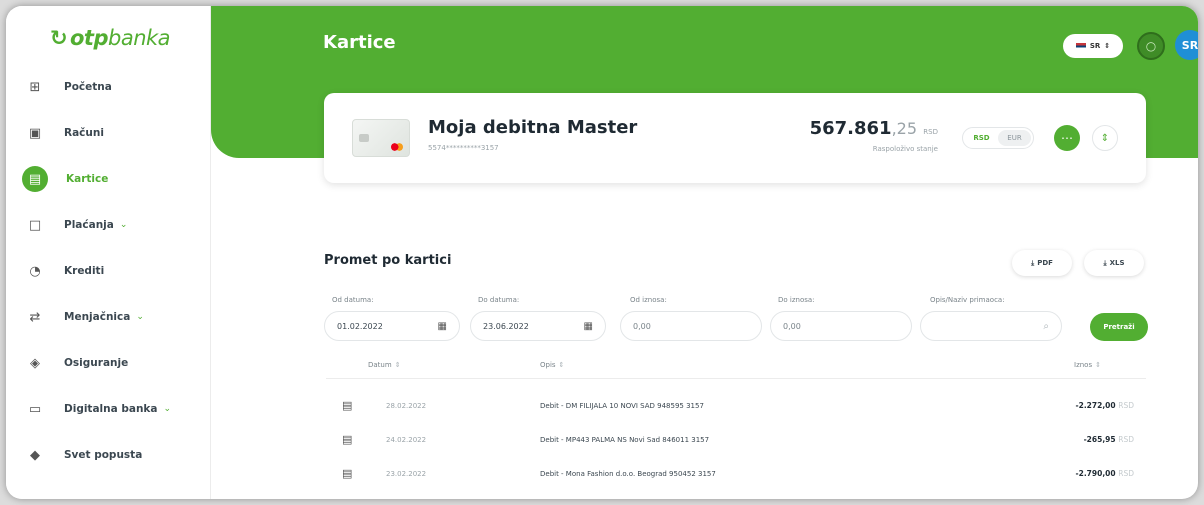 This screenshot has width=1204, height=505. I want to click on otp-banka-logo: ↻ otpbanka, so click(110, 38).